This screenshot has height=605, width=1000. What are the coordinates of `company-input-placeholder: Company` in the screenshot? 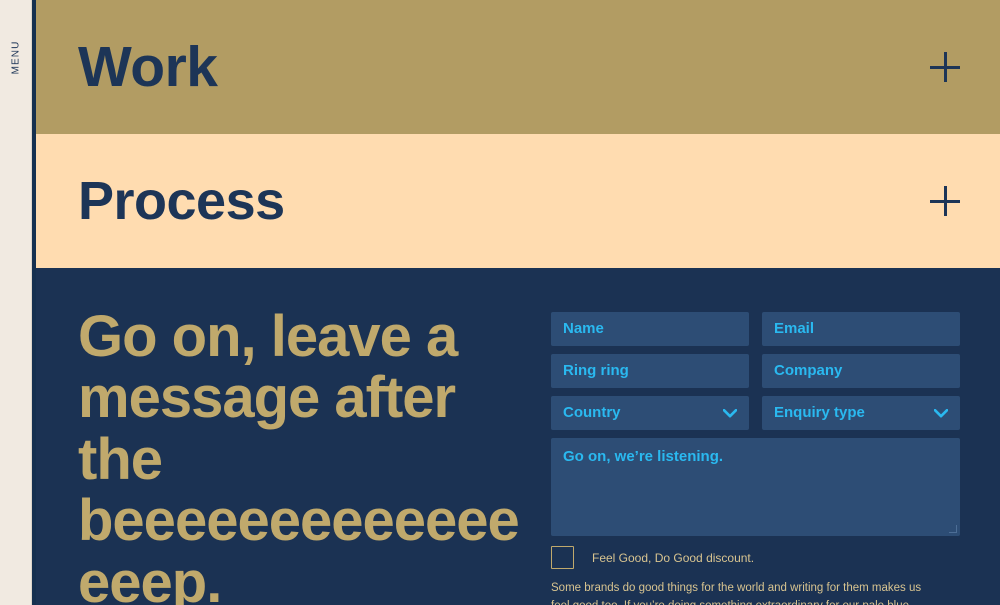 It's located at (808, 370).